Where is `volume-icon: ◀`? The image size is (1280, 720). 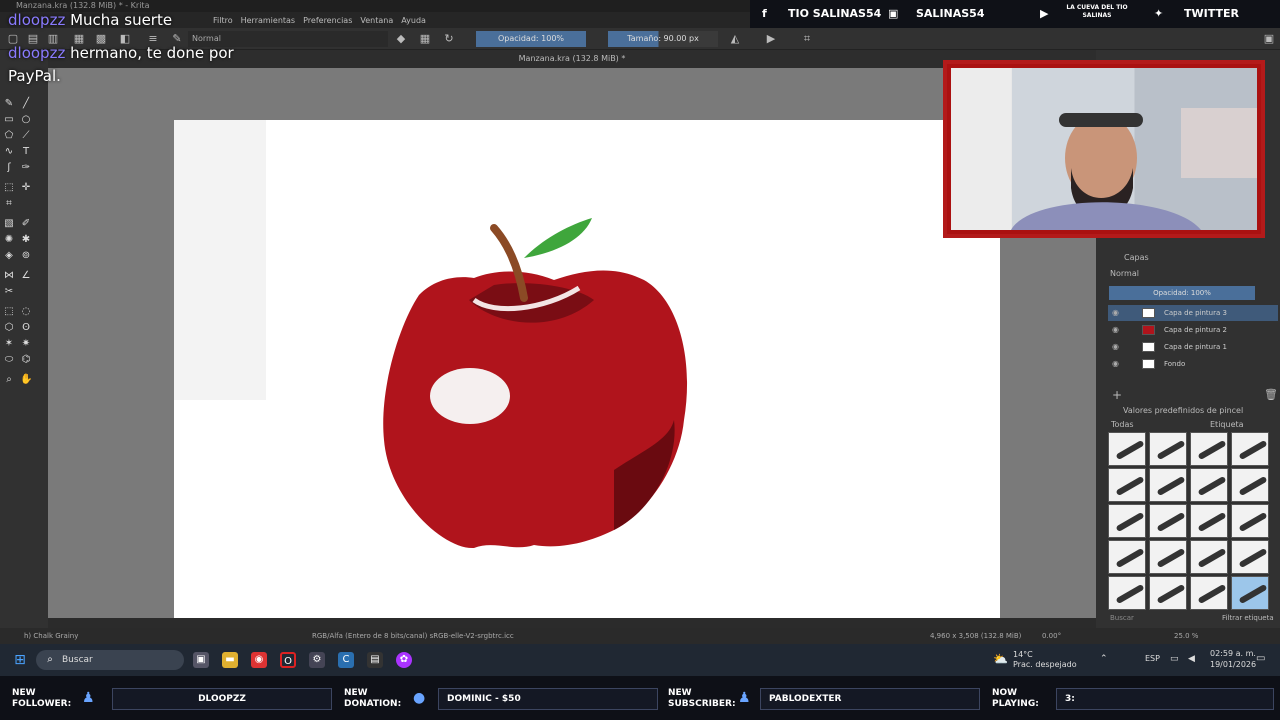
volume-icon: ◀ is located at coordinates (1191, 659).